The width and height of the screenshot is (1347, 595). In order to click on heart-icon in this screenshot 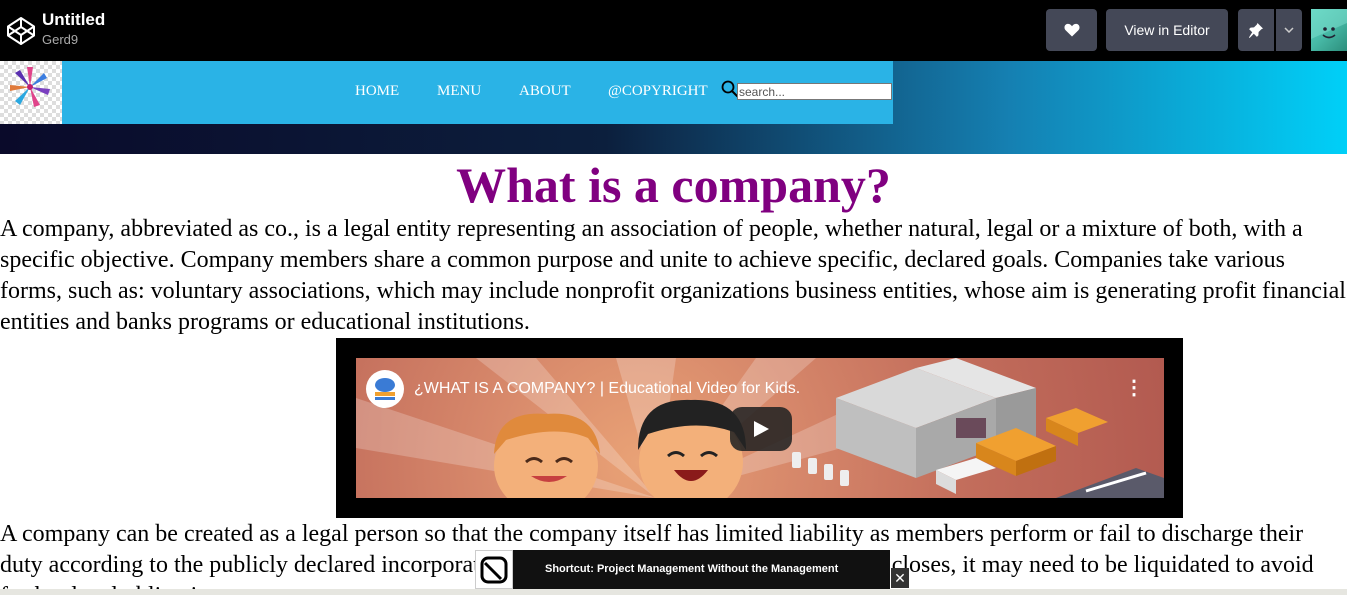, I will do `click(1071, 30)`.